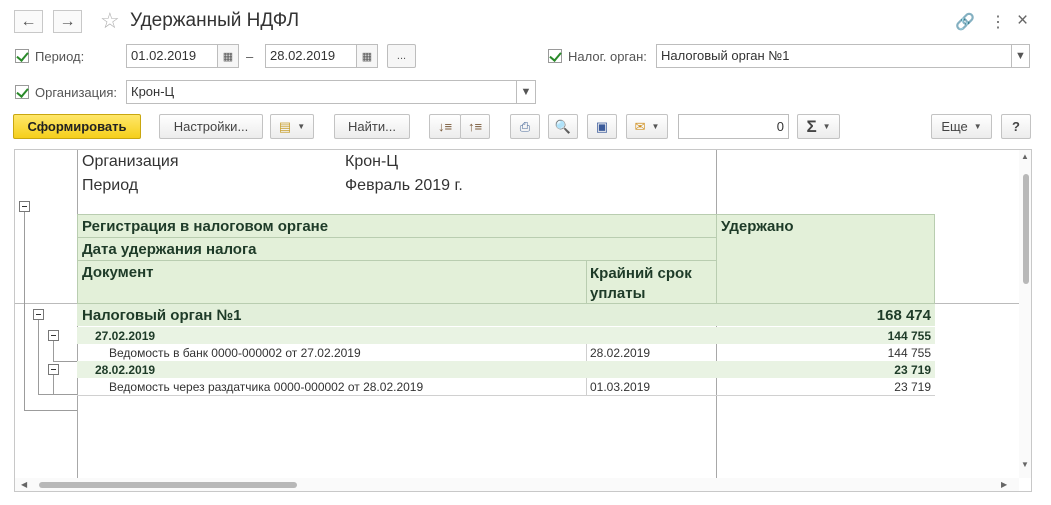 This screenshot has width=1051, height=505. What do you see at coordinates (311, 56) in the screenshot?
I see `period-to-input: 28.02.2019` at bounding box center [311, 56].